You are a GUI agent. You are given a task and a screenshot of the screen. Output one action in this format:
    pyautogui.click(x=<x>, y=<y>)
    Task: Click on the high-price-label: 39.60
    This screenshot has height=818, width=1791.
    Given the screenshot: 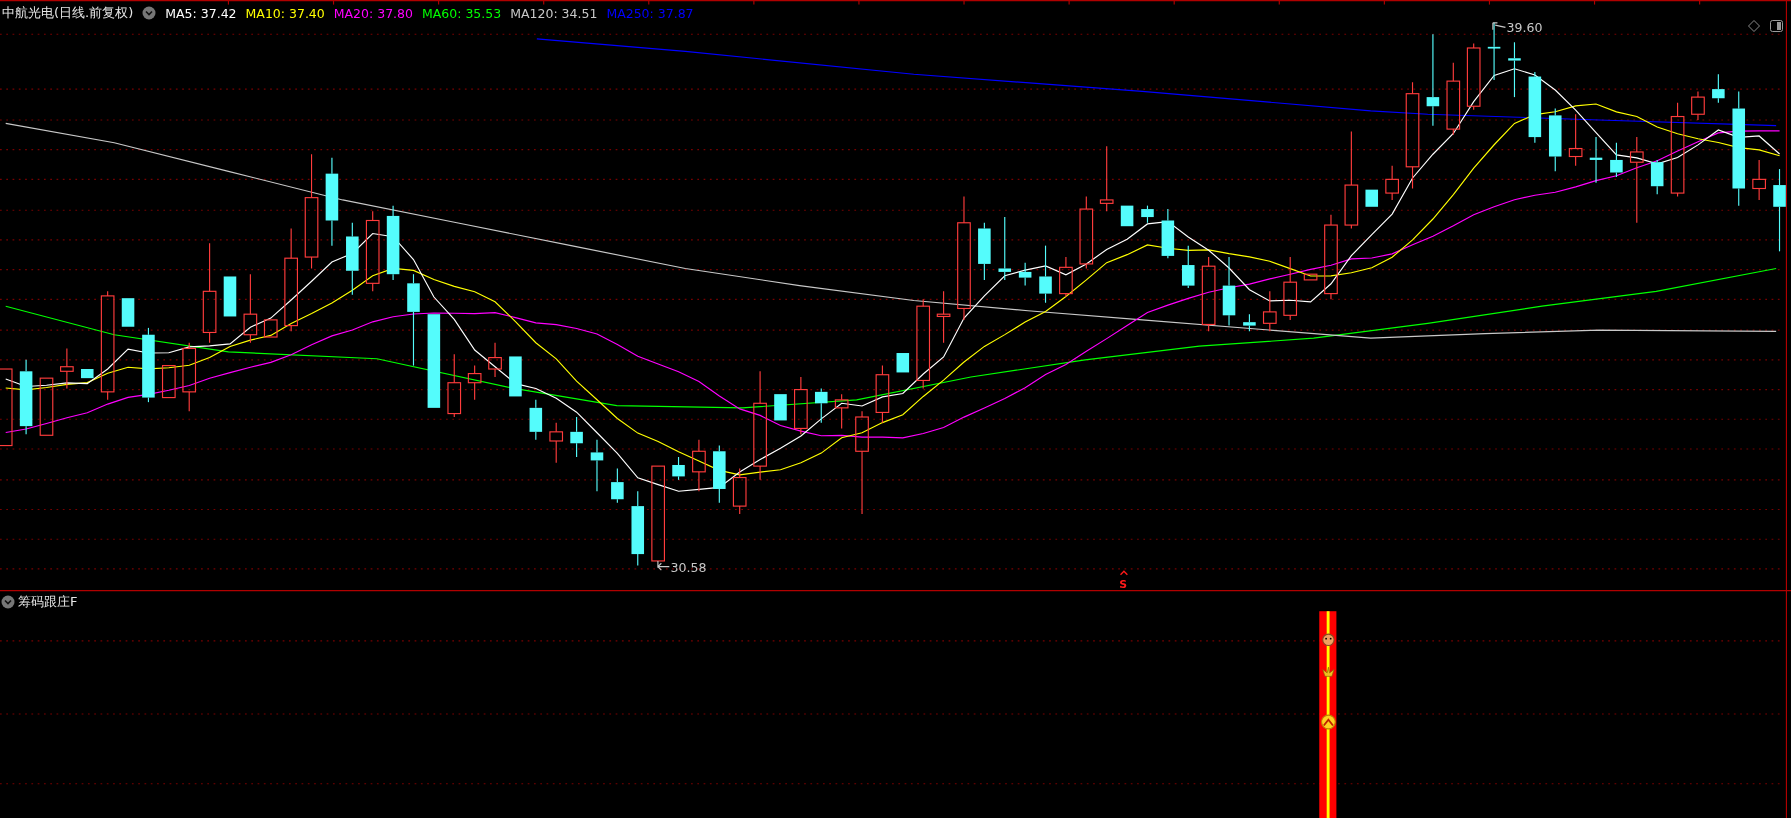 What is the action you would take?
    pyautogui.click(x=1524, y=27)
    